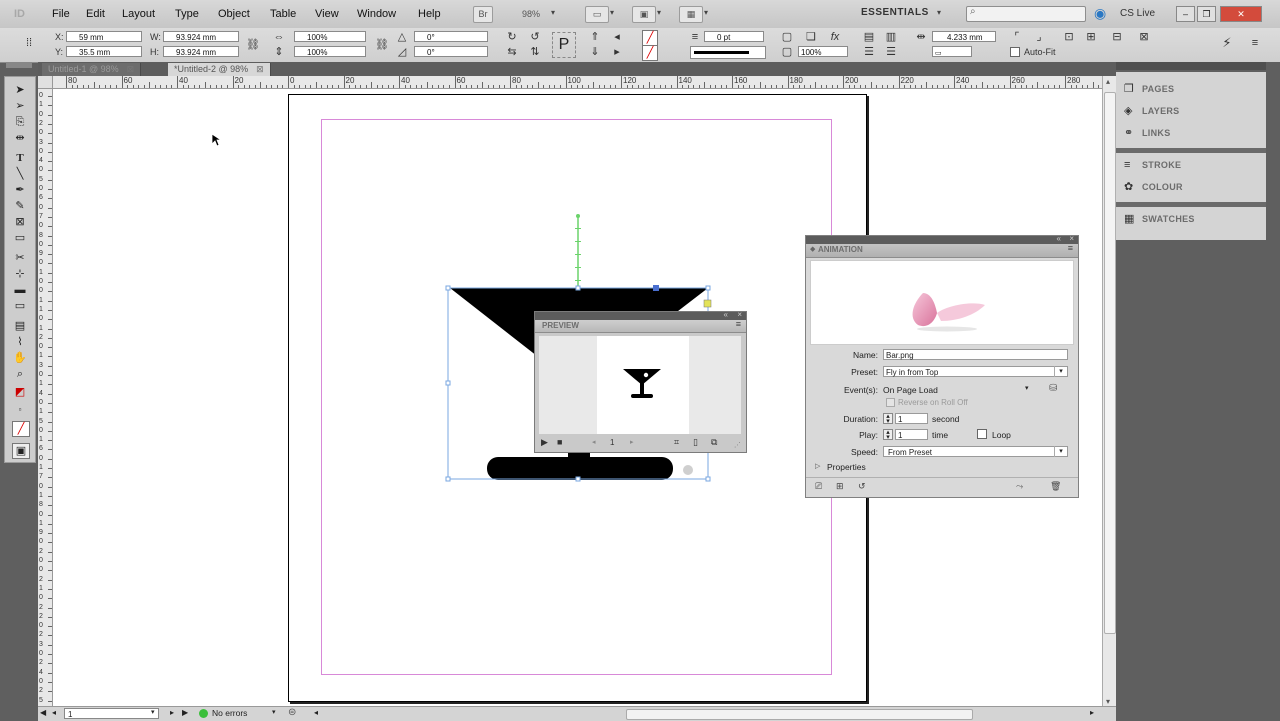 This screenshot has height=721, width=1280. I want to click on close-icon: ×, so click(739, 314).